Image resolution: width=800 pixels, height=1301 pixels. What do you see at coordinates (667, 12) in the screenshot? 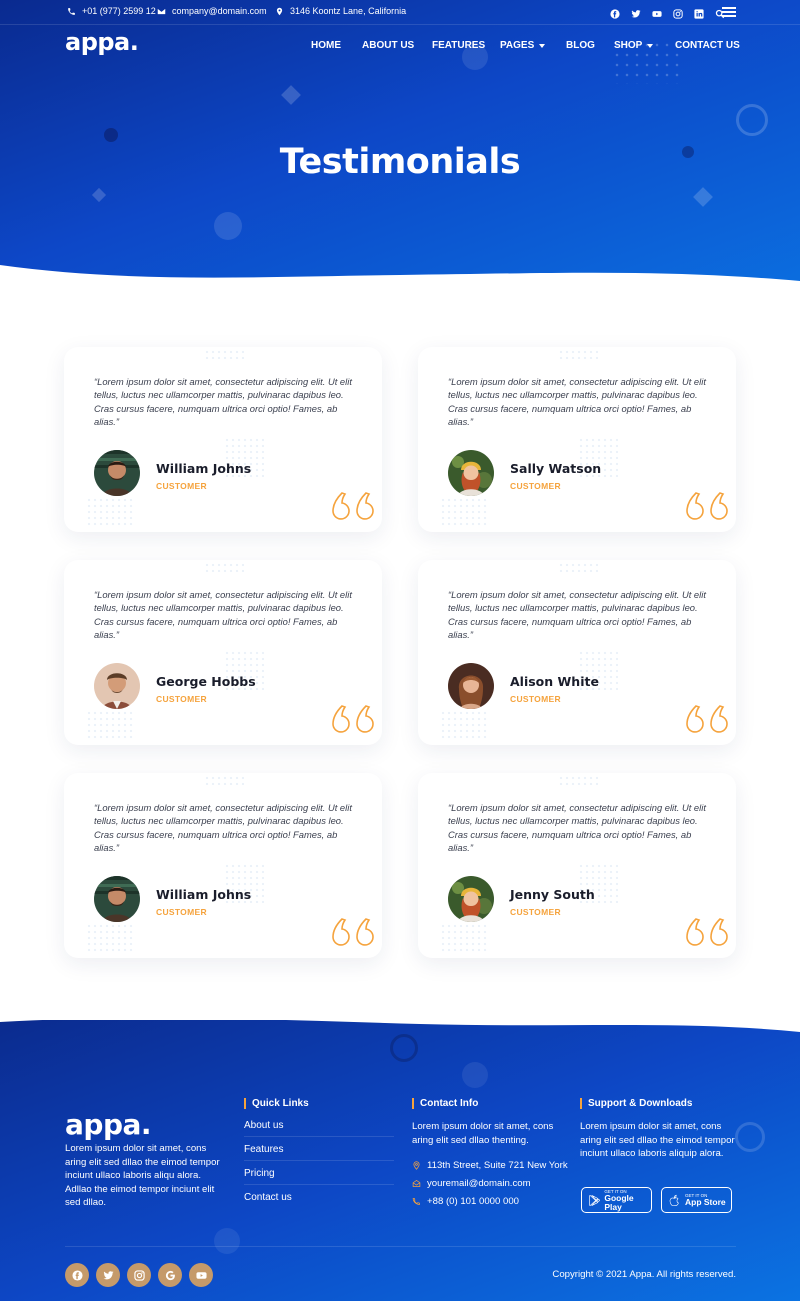
I see `topbar-social-links` at bounding box center [667, 12].